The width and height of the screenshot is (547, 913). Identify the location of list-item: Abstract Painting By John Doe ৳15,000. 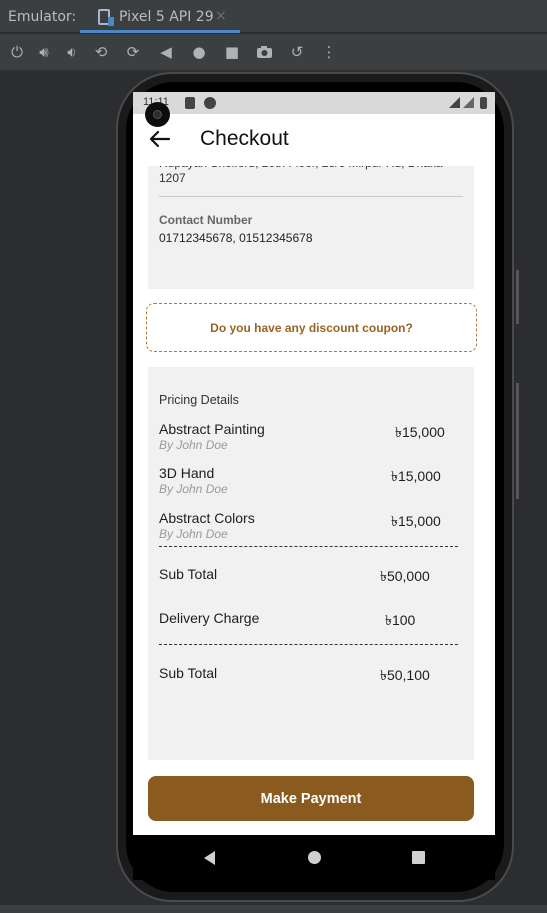
(304, 436).